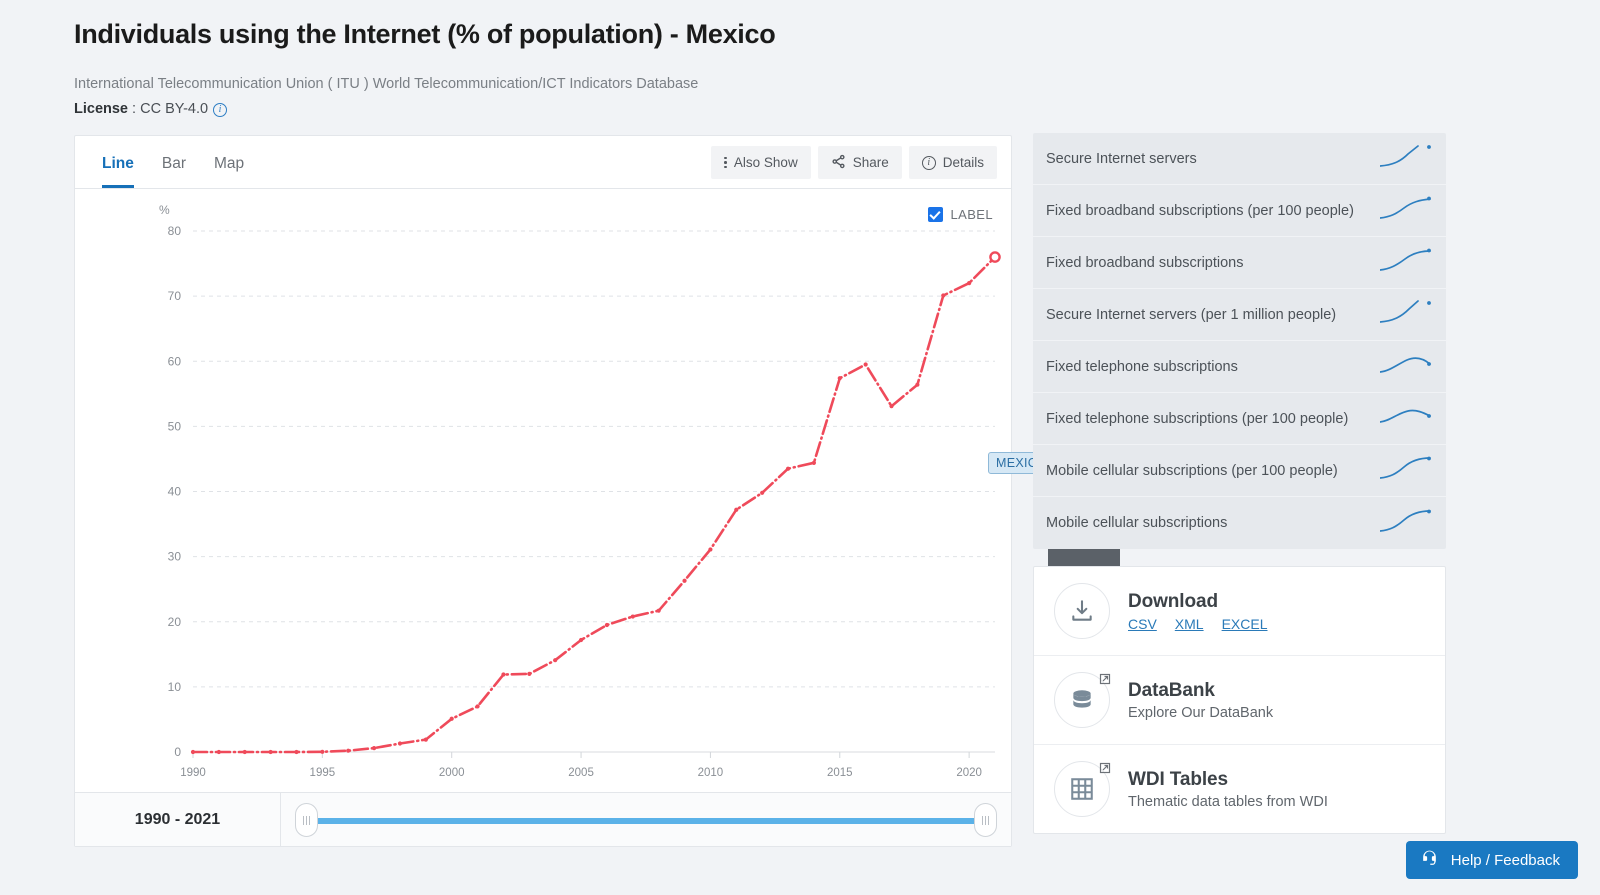  Describe the element at coordinates (118, 162) in the screenshot. I see `tab-line: Line` at that location.